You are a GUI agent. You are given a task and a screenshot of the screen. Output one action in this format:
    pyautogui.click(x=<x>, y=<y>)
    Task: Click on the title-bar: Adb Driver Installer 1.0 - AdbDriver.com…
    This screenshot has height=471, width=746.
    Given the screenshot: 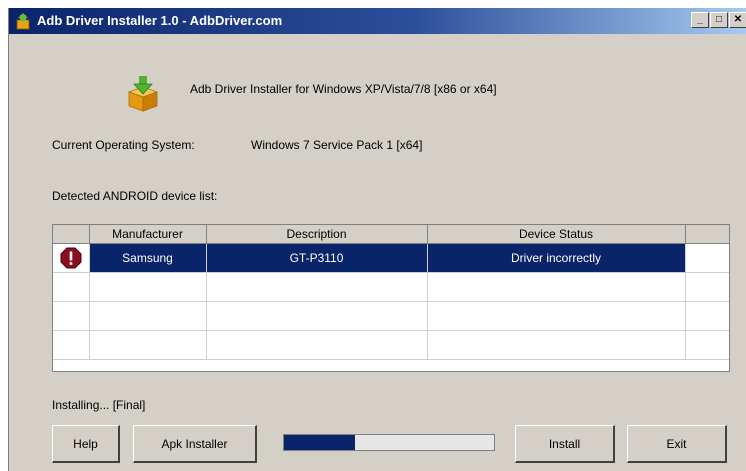 What is the action you would take?
    pyautogui.click(x=377, y=21)
    